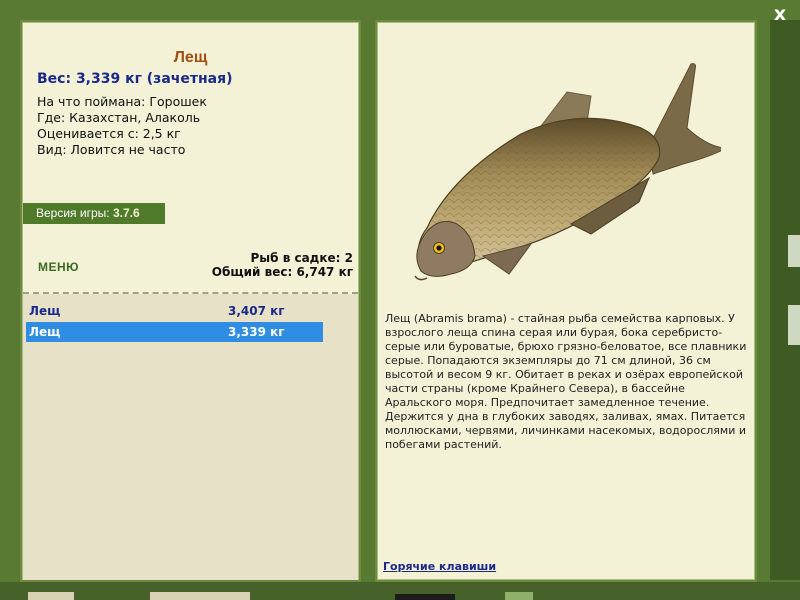  What do you see at coordinates (256, 311) in the screenshot?
I see `catch-weight: 3,407 кг` at bounding box center [256, 311].